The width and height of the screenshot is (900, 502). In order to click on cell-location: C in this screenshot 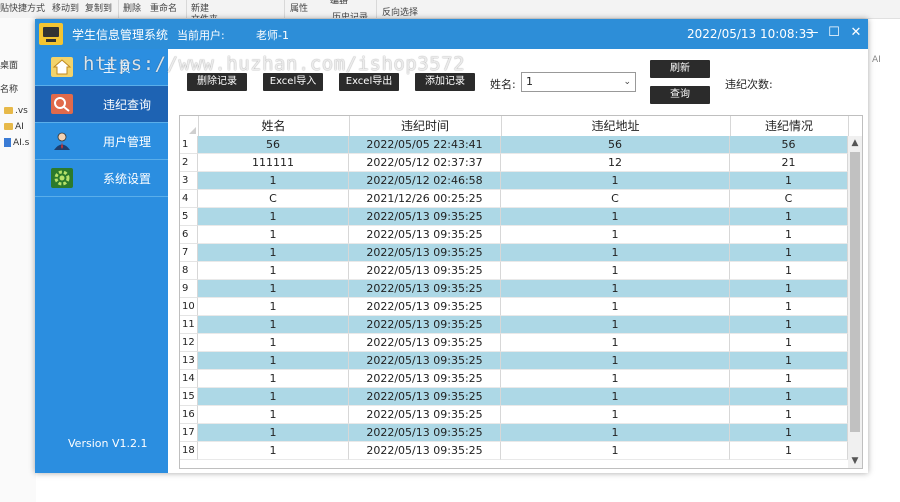, I will do `click(615, 199)`.